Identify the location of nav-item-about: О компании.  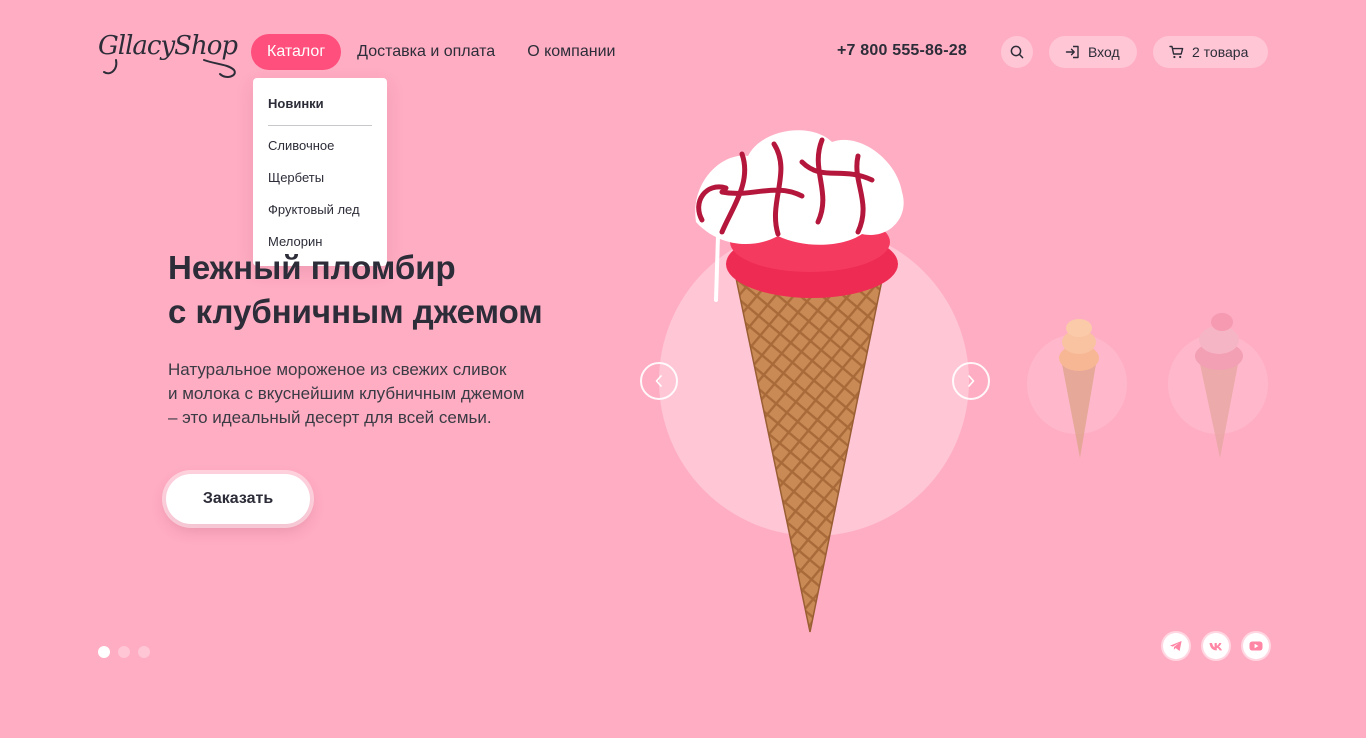
(571, 52).